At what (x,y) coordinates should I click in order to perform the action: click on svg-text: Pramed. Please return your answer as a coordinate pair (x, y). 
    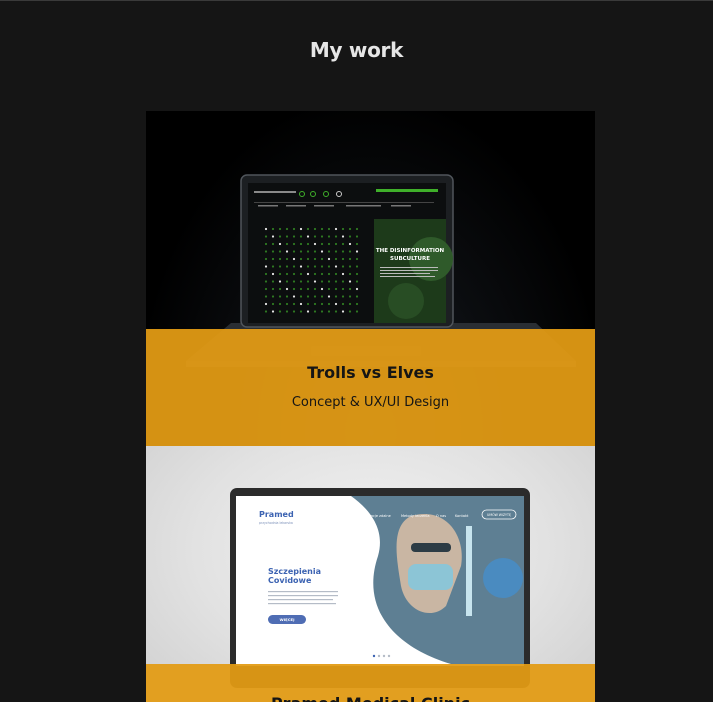
    Looking at the image, I should click on (276, 514).